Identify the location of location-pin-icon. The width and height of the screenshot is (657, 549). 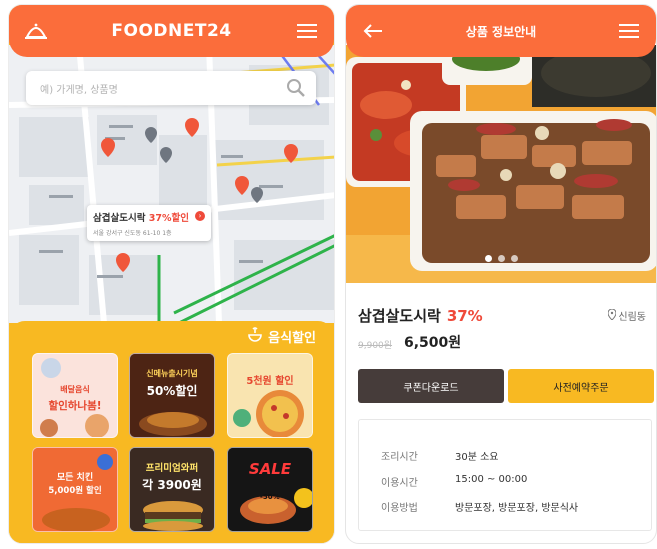
(612, 315).